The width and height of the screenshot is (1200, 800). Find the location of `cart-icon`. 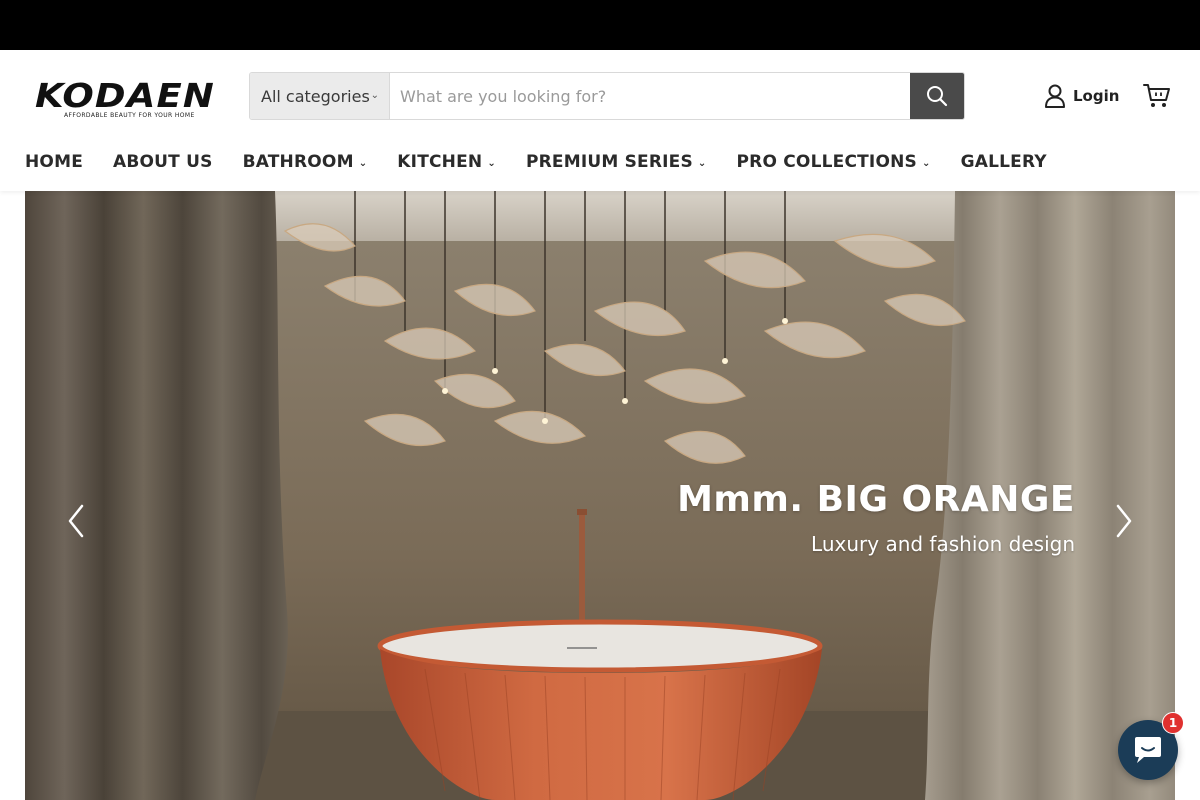

cart-icon is located at coordinates (1156, 95).